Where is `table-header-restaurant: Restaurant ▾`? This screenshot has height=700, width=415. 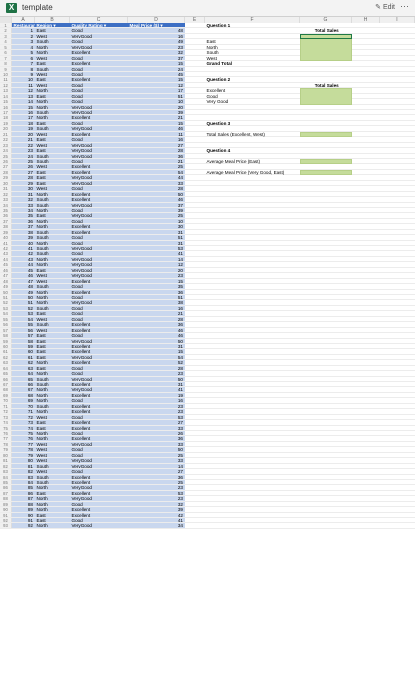
table-header-restaurant: Restaurant ▾ is located at coordinates (23, 25).